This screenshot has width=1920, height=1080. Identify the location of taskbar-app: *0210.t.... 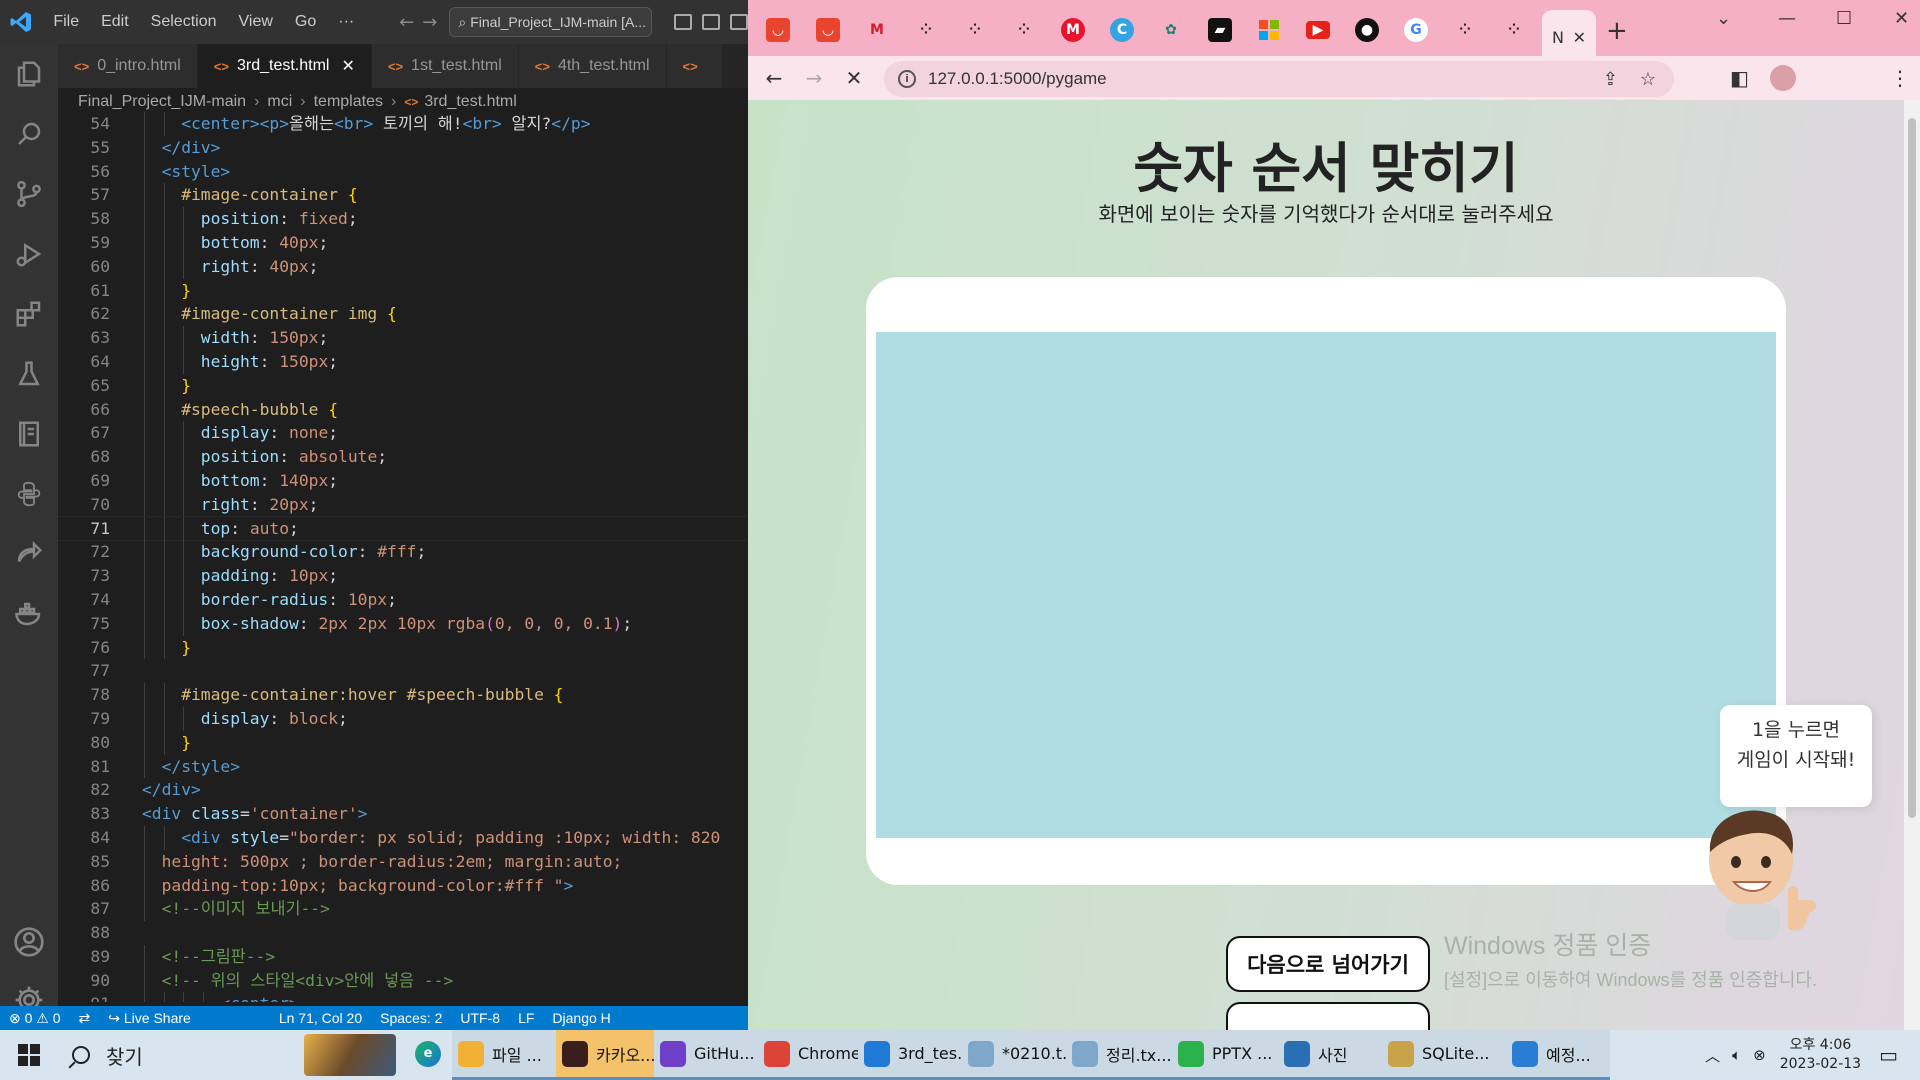
(1014, 1055).